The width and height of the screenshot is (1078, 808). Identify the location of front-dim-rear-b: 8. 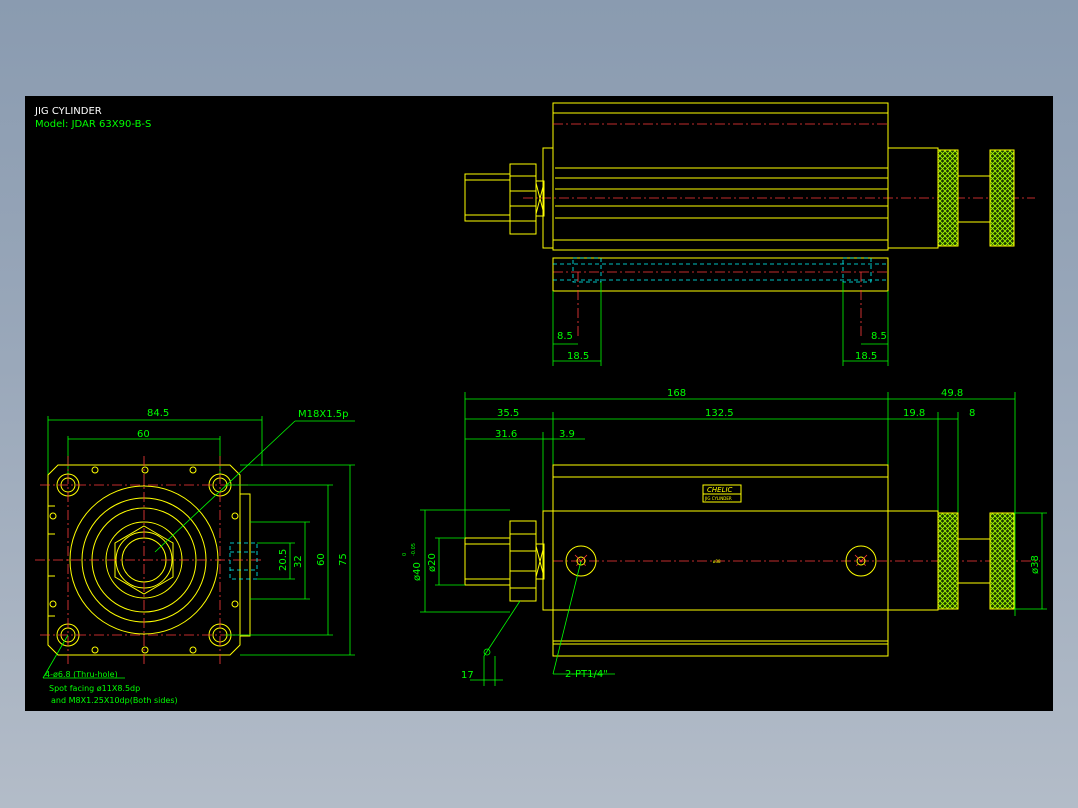
(972, 413).